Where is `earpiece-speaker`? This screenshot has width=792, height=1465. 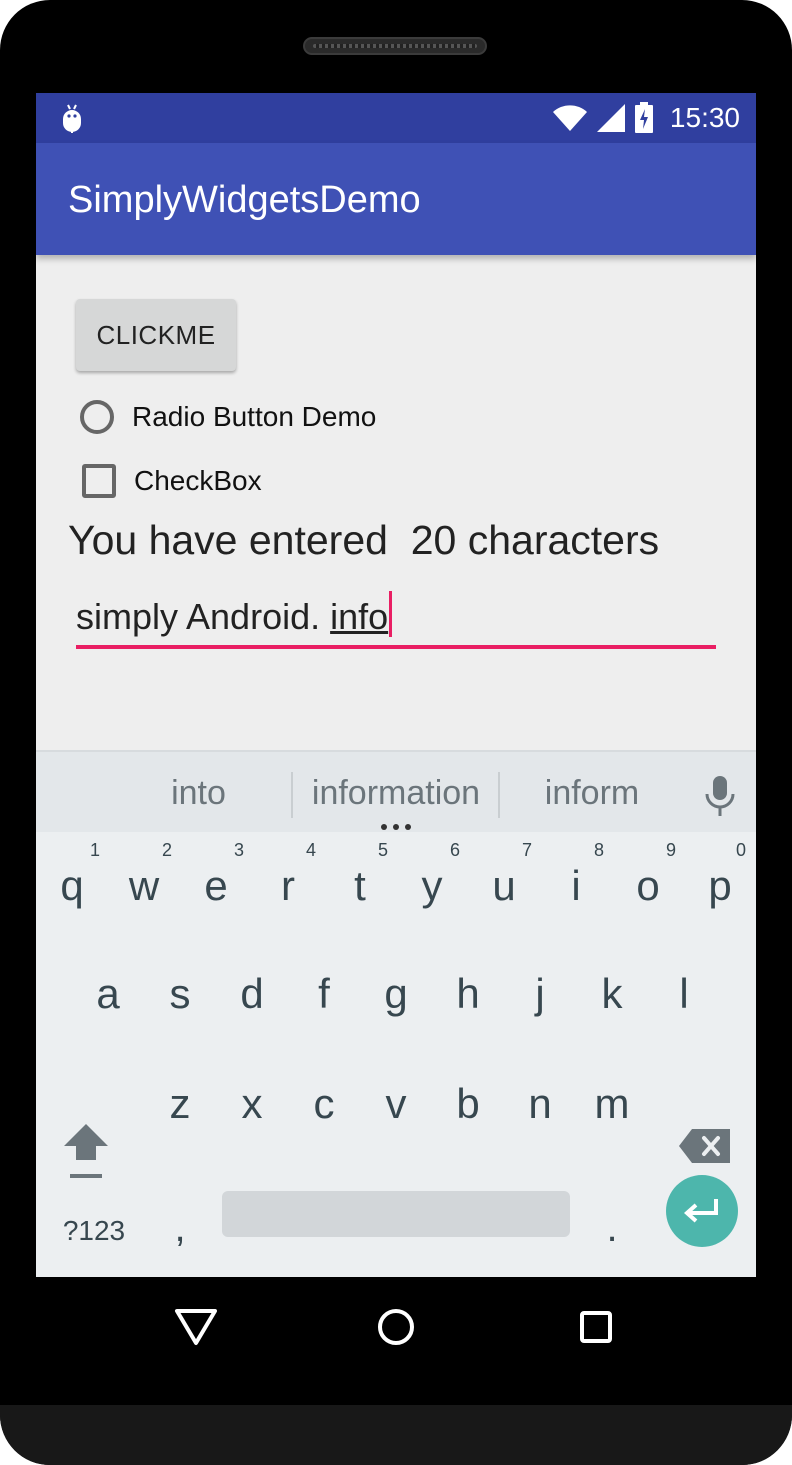 earpiece-speaker is located at coordinates (395, 46).